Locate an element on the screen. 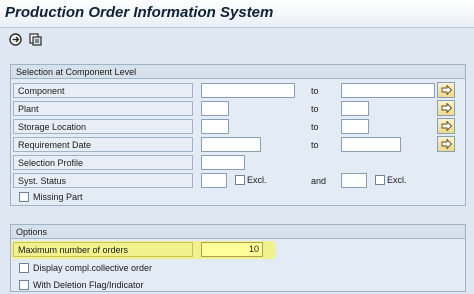  selection-group-title: Selection at Component Level is located at coordinates (238, 72).